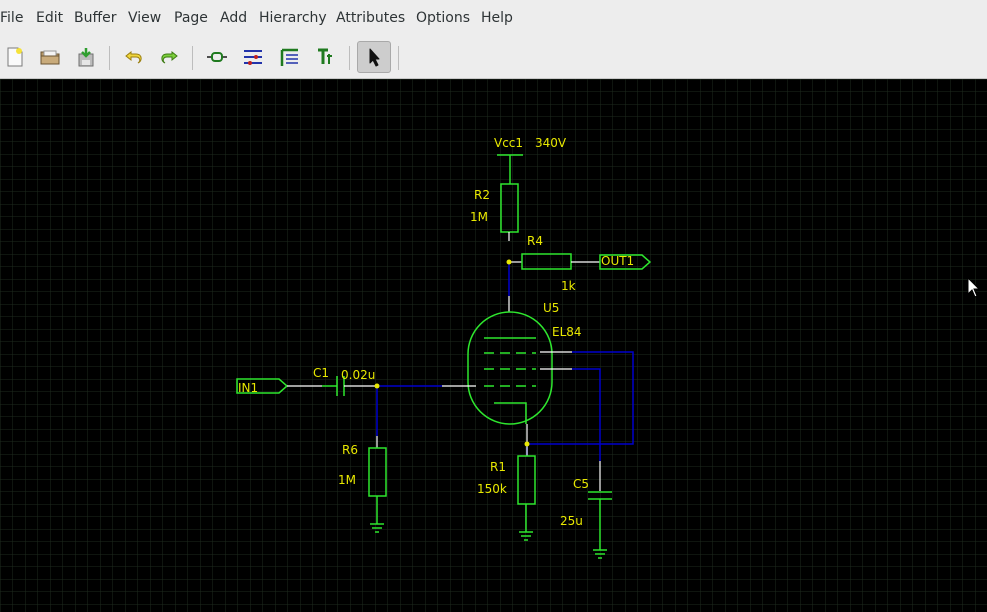 The height and width of the screenshot is (612, 987). I want to click on save-button, so click(86, 57).